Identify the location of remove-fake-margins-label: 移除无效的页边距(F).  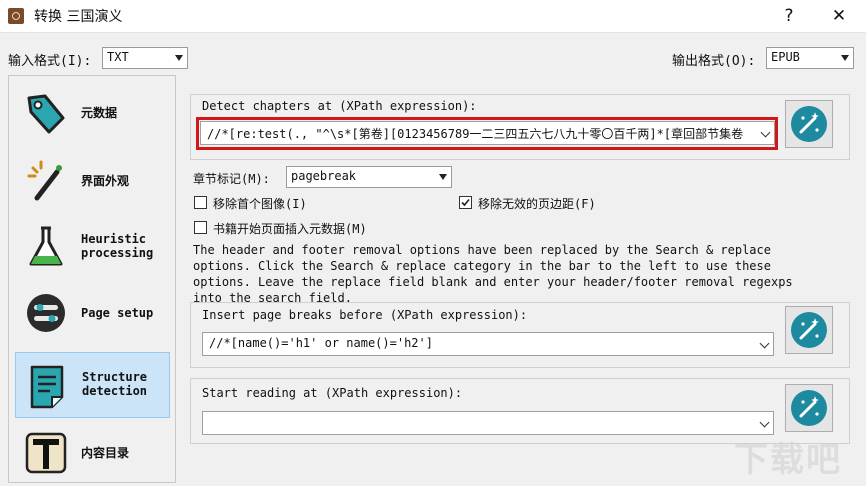
(537, 204).